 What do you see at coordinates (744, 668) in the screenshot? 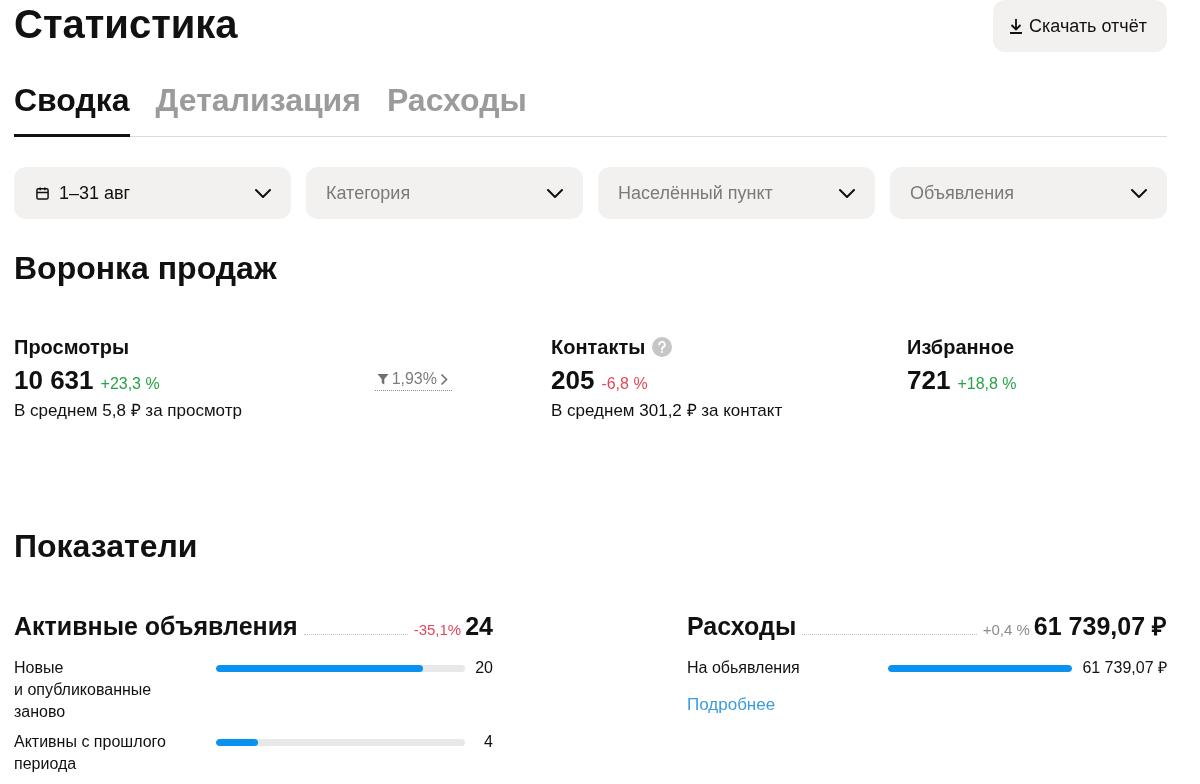
I see `row-label: На обьявления` at bounding box center [744, 668].